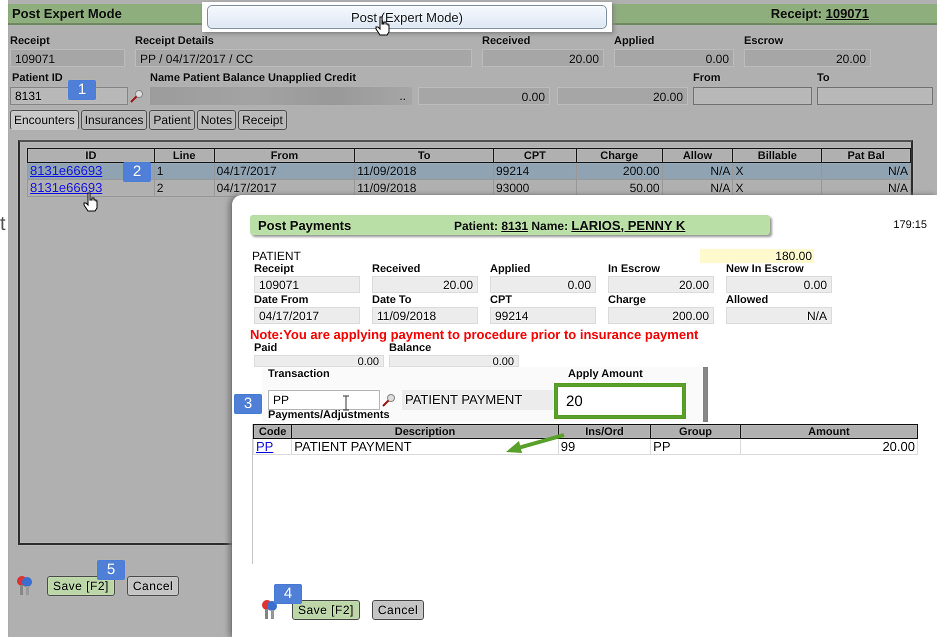 The width and height of the screenshot is (937, 637). Describe the element at coordinates (282, 300) in the screenshot. I see `field-label: Date From` at that location.